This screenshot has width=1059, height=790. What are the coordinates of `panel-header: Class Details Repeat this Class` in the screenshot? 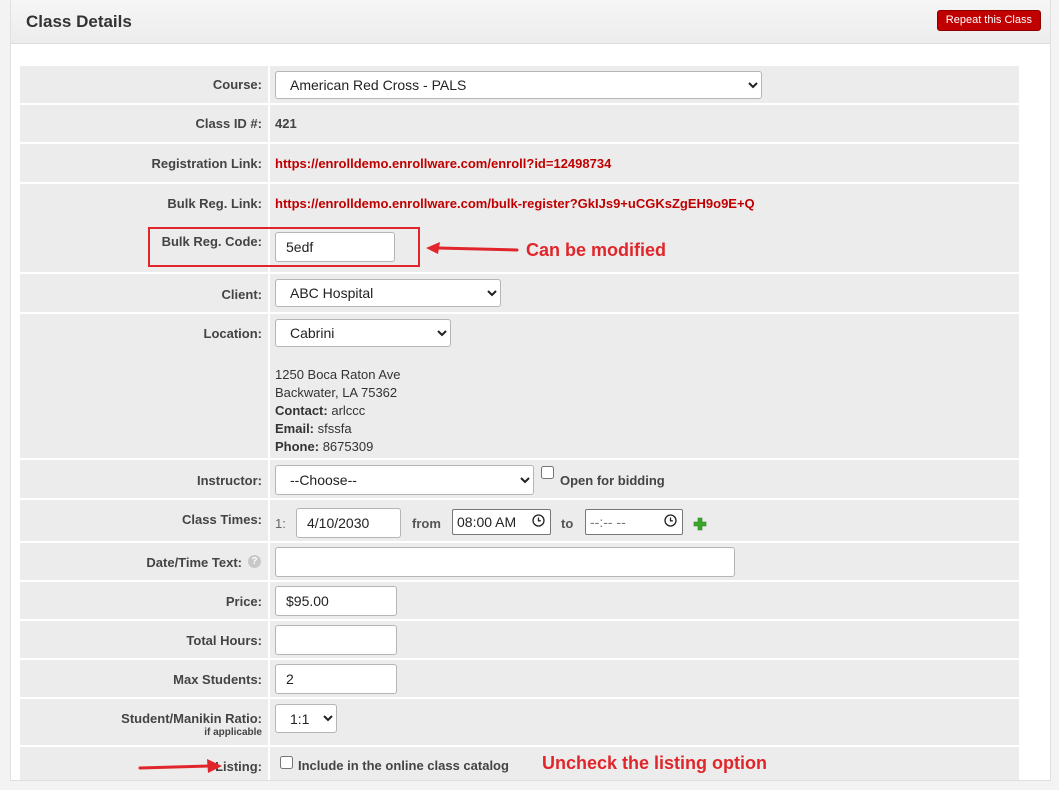 It's located at (530, 22).